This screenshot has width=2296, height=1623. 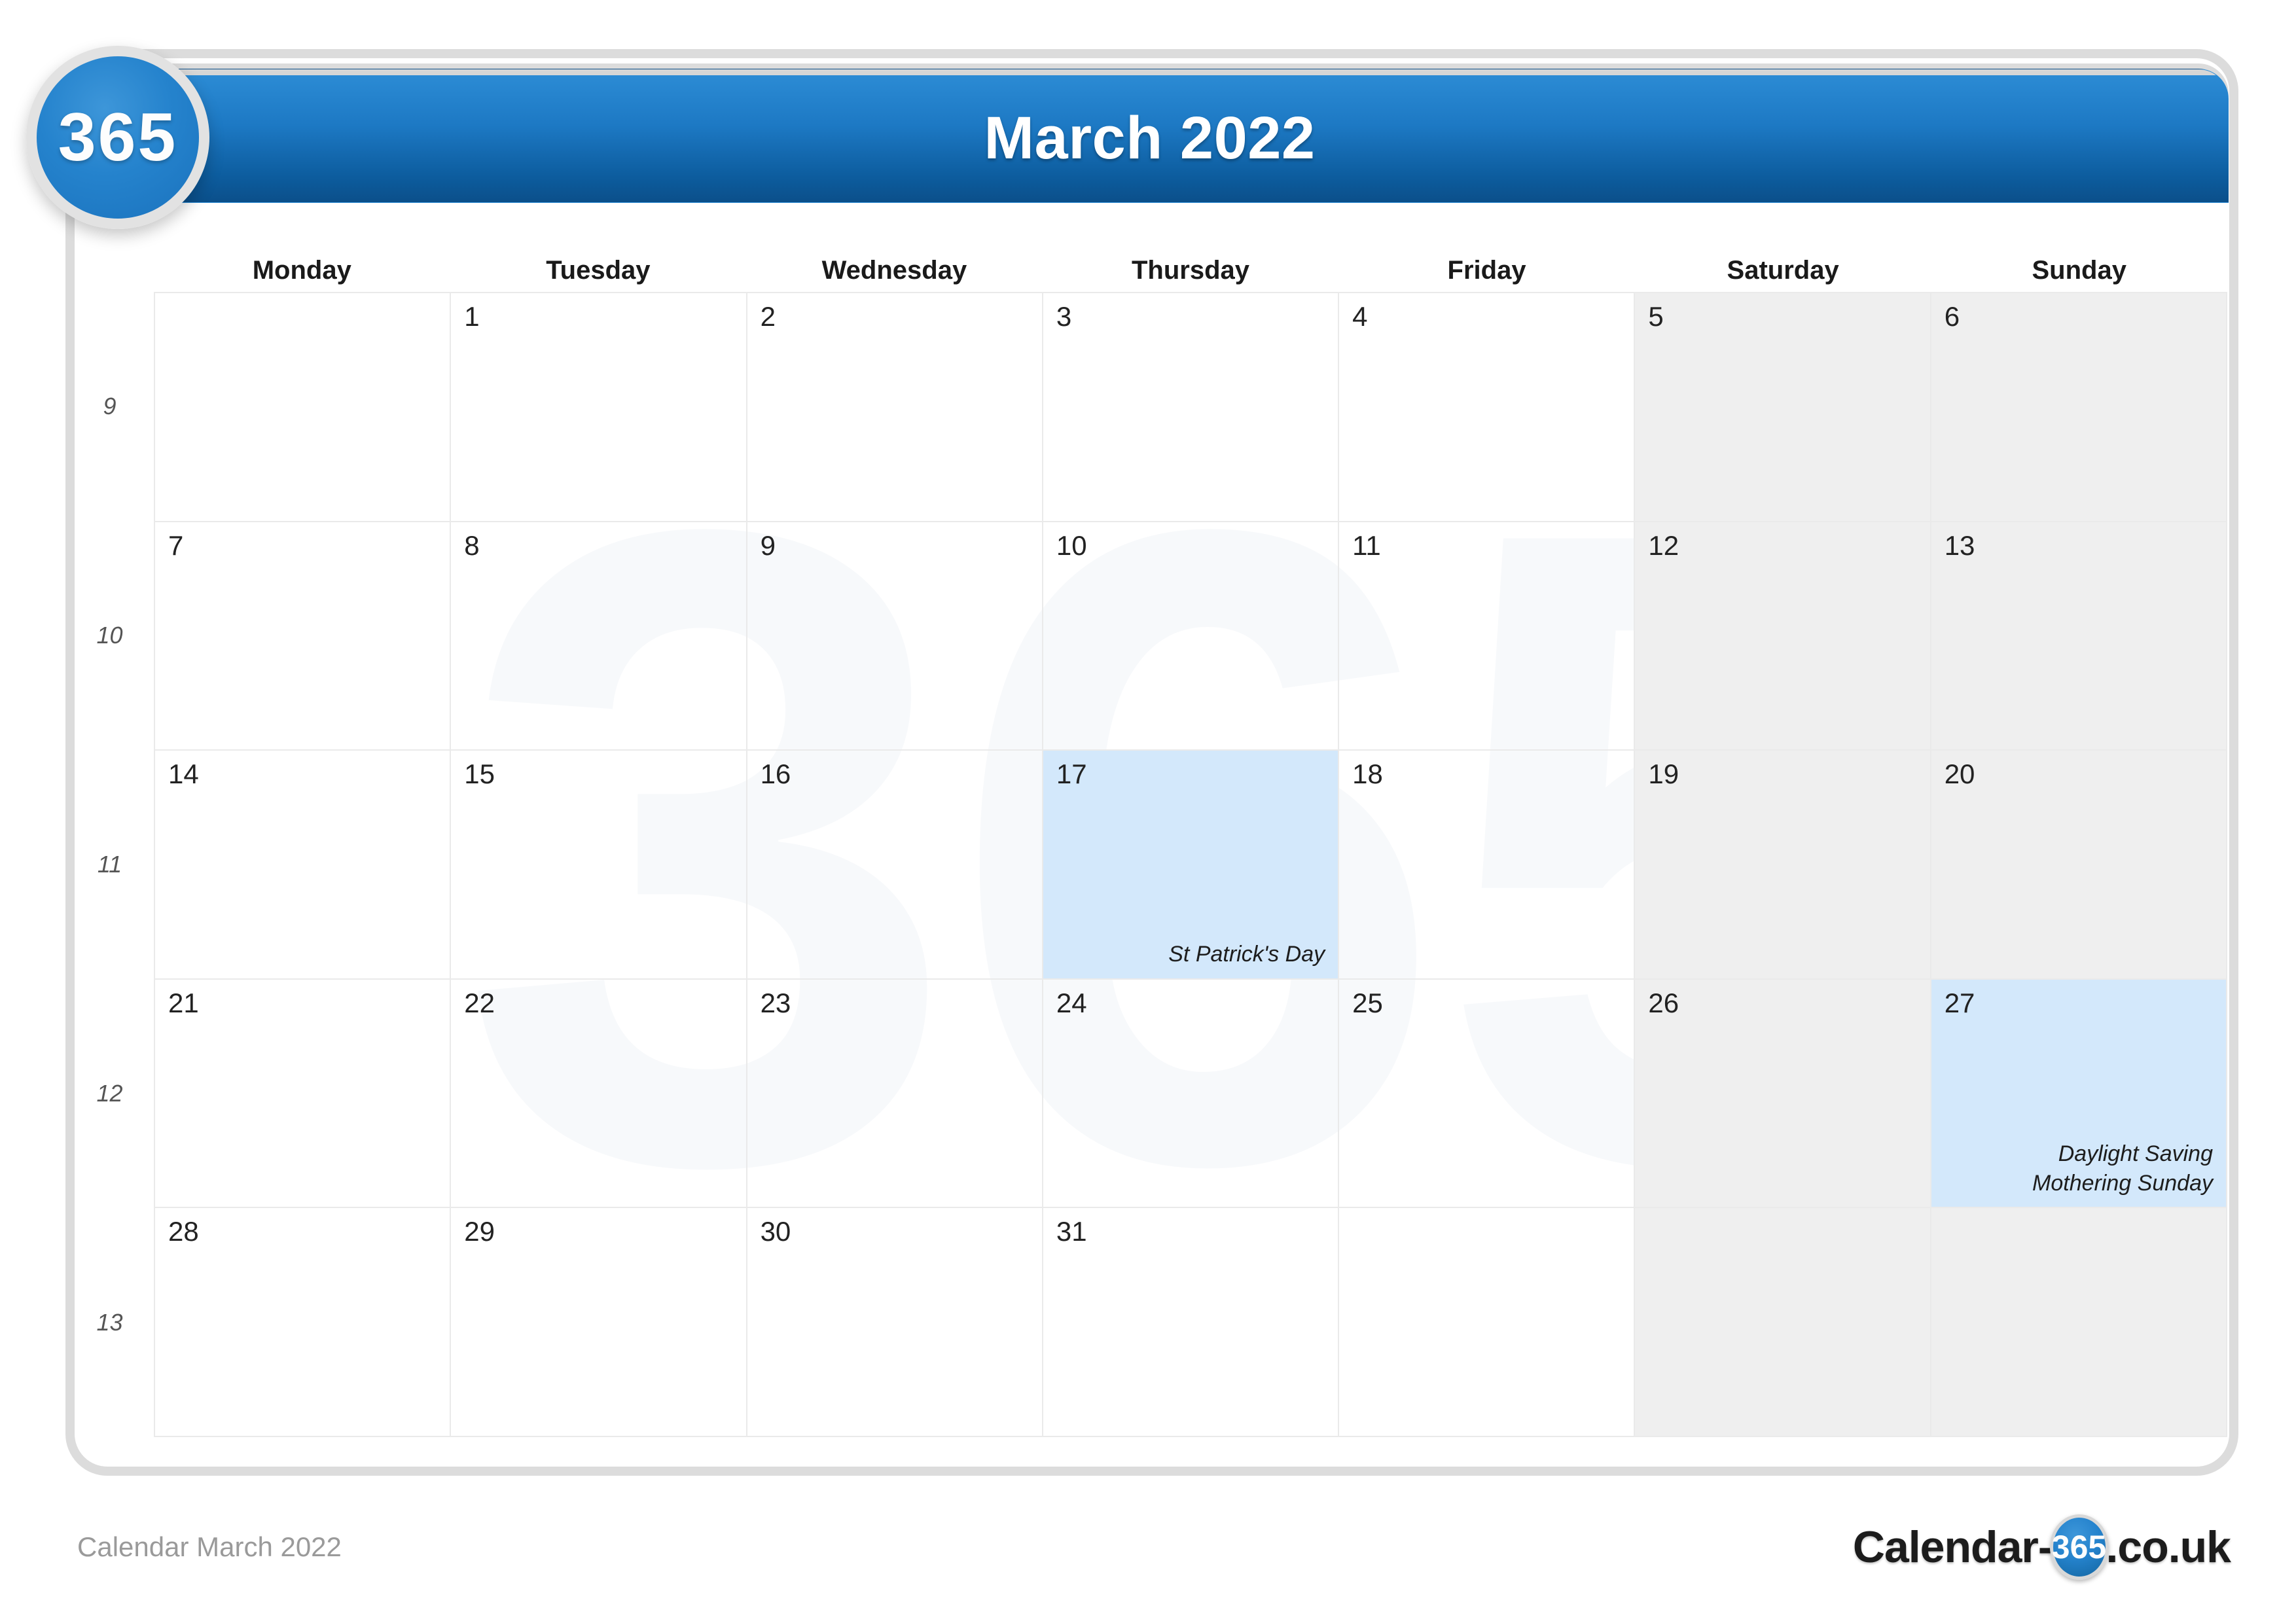 What do you see at coordinates (895, 1322) in the screenshot?
I see `day-cell: 30` at bounding box center [895, 1322].